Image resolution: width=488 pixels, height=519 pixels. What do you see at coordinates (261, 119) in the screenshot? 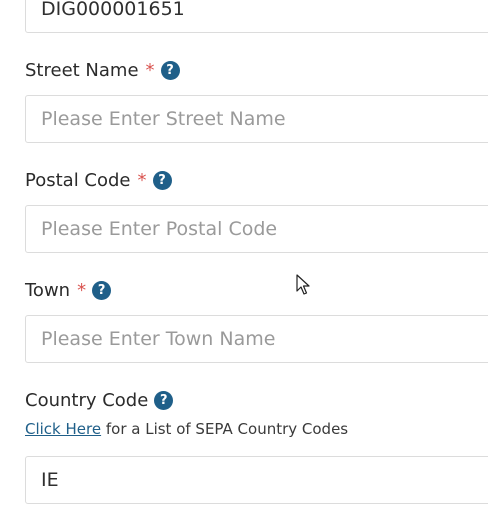
I see `street-name-input` at bounding box center [261, 119].